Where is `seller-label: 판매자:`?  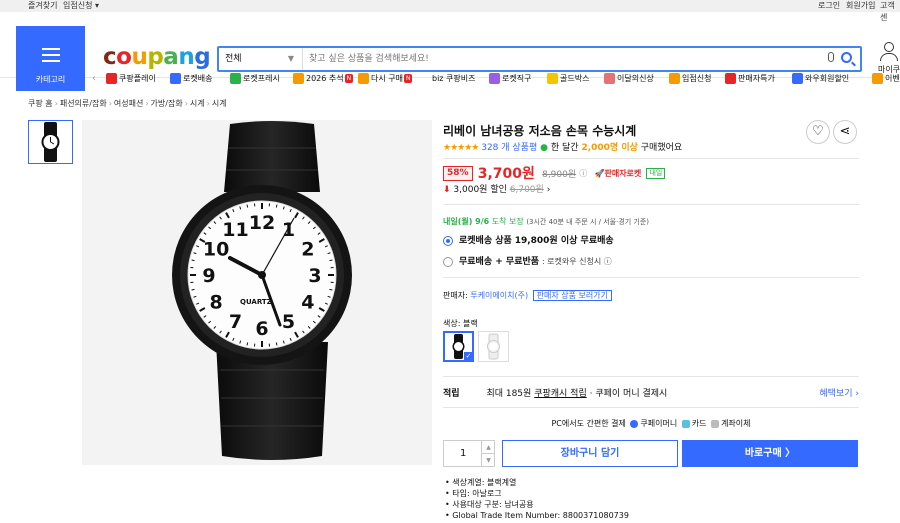 seller-label: 판매자: is located at coordinates (455, 295).